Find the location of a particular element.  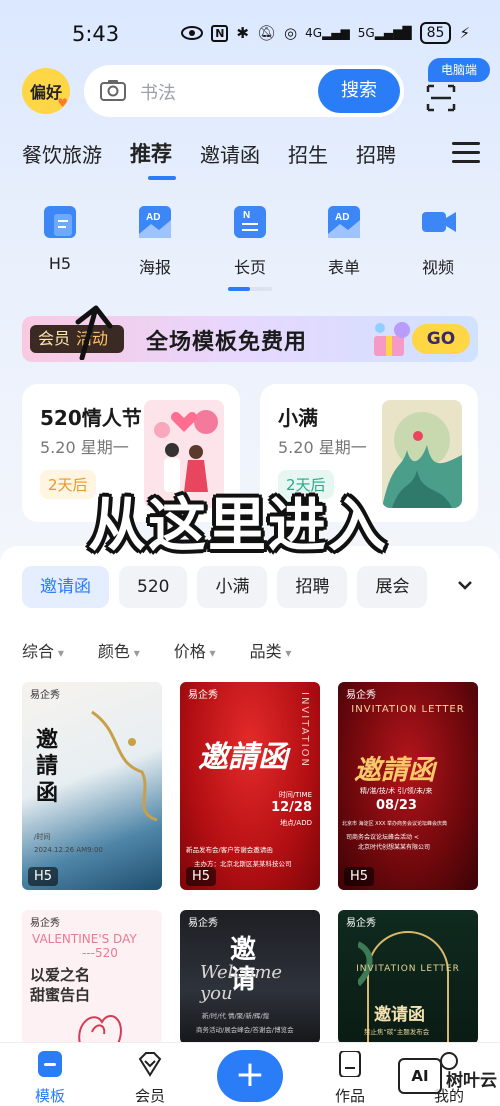

search-button: 搜索 is located at coordinates (359, 91).